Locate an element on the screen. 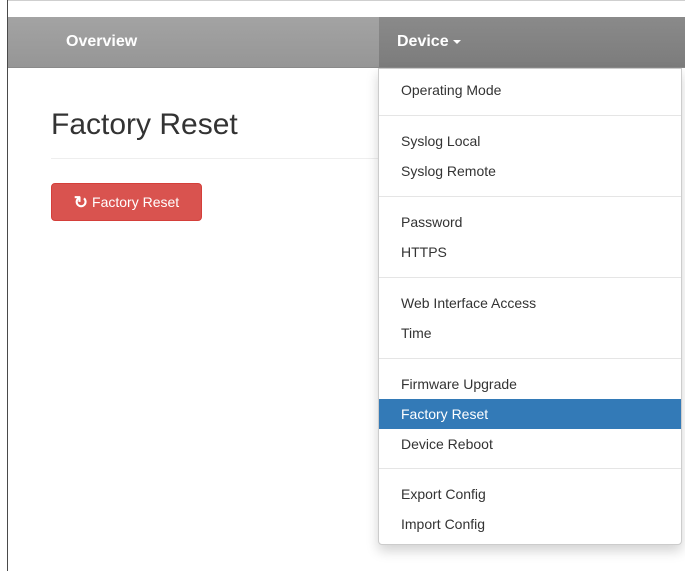  menu-item-factory-reset: Factory Reset is located at coordinates (530, 414).